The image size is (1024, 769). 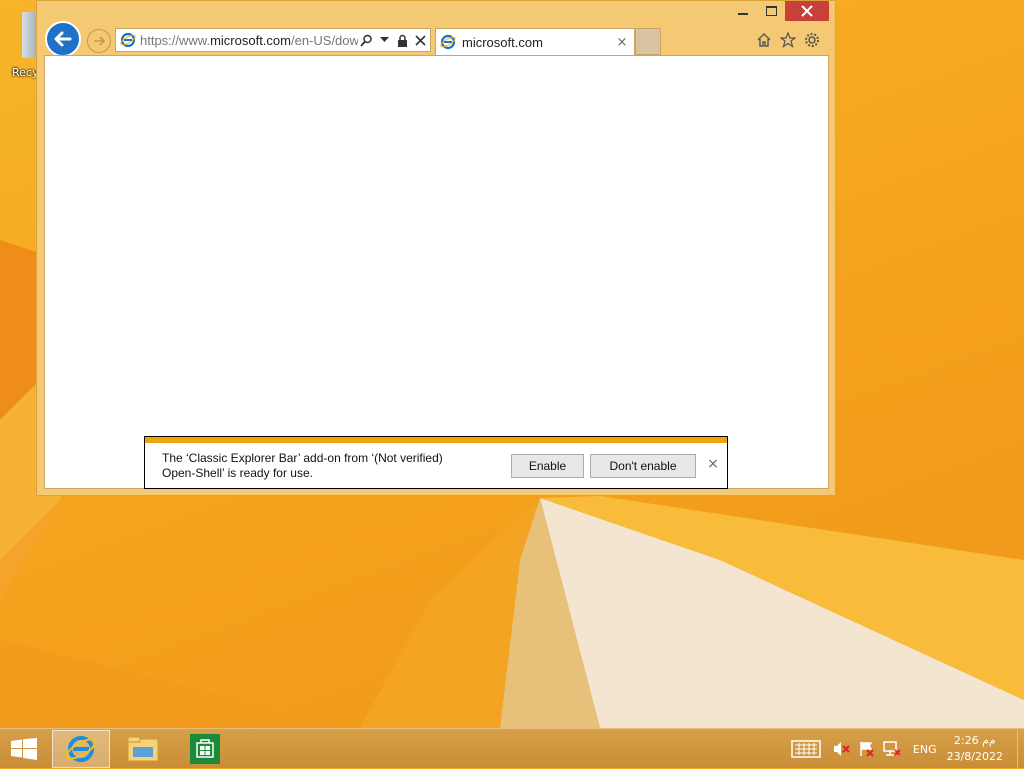 I want to click on file-explorer-icon, so click(x=143, y=749).